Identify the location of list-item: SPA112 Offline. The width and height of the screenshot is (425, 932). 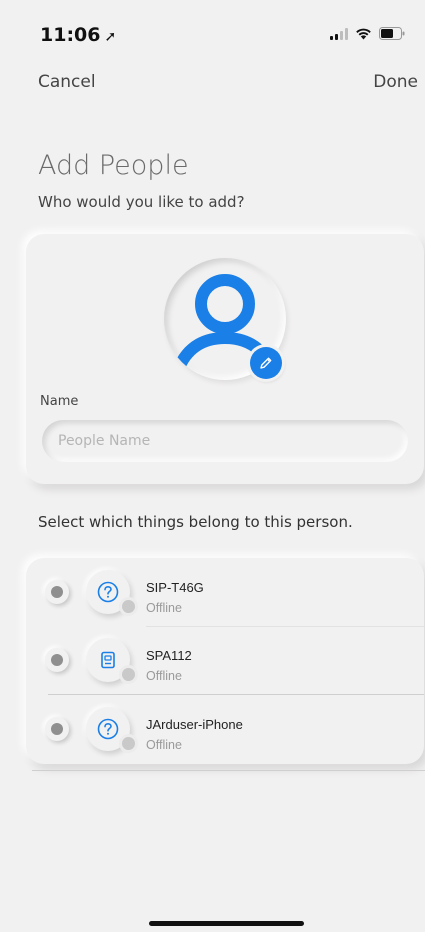
(225, 659).